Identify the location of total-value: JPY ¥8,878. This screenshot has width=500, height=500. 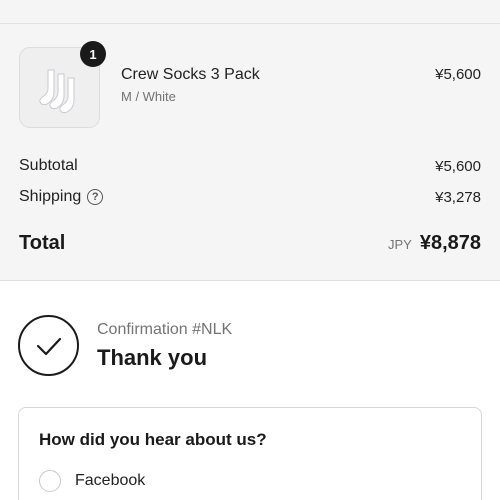
(434, 243).